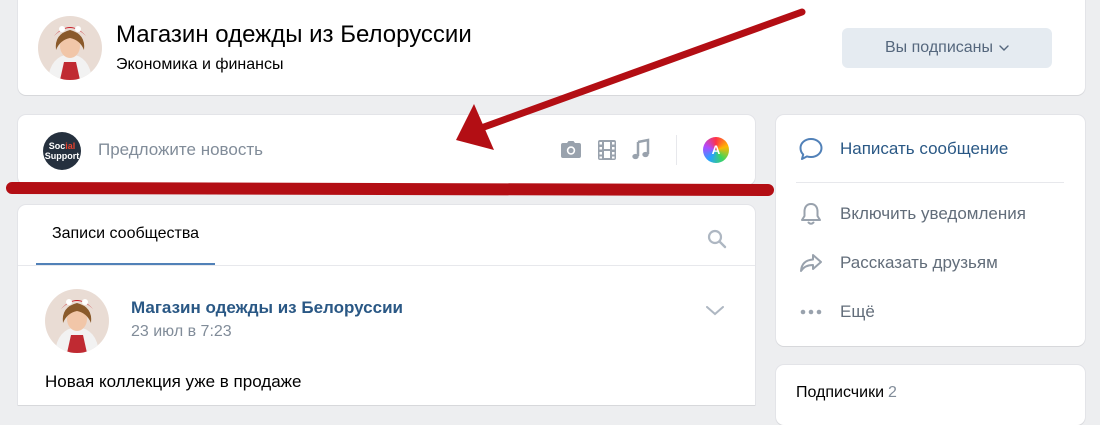  Describe the element at coordinates (939, 47) in the screenshot. I see `subscribed-button-label: Вы подписаны` at that location.